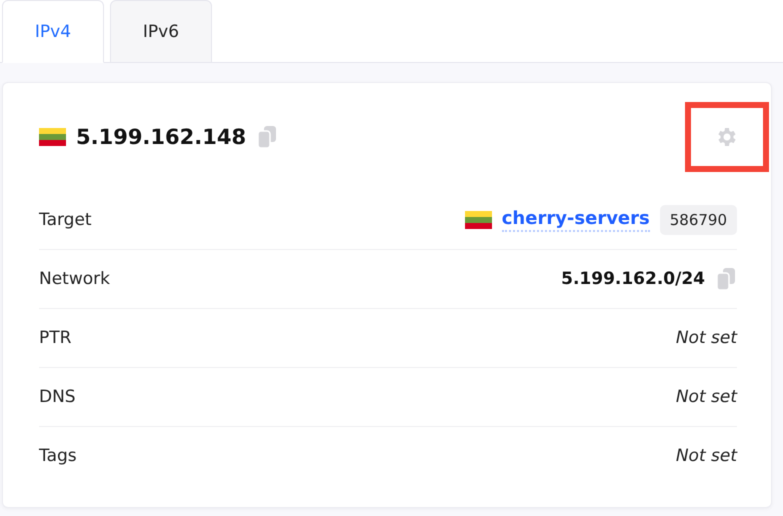 The image size is (783, 516). I want to click on row-label: DNS, so click(58, 397).